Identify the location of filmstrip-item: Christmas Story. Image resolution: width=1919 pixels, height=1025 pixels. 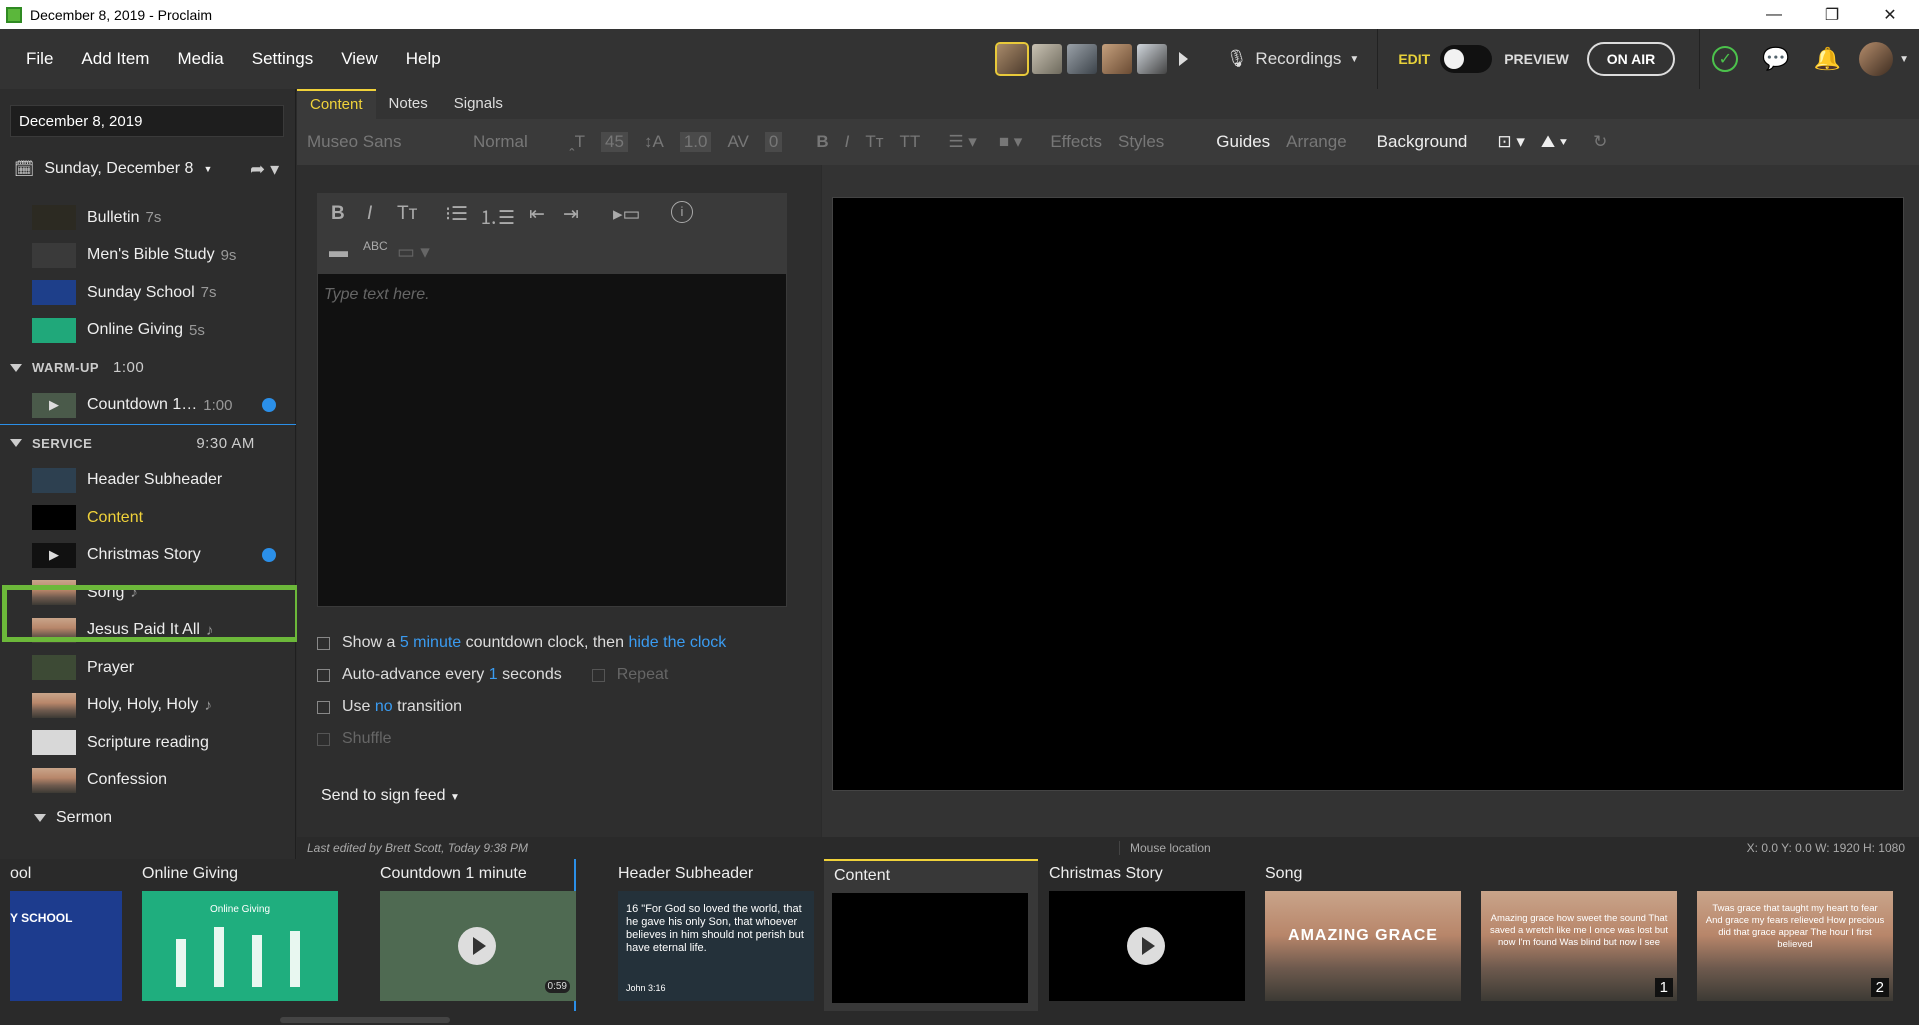
(1147, 935).